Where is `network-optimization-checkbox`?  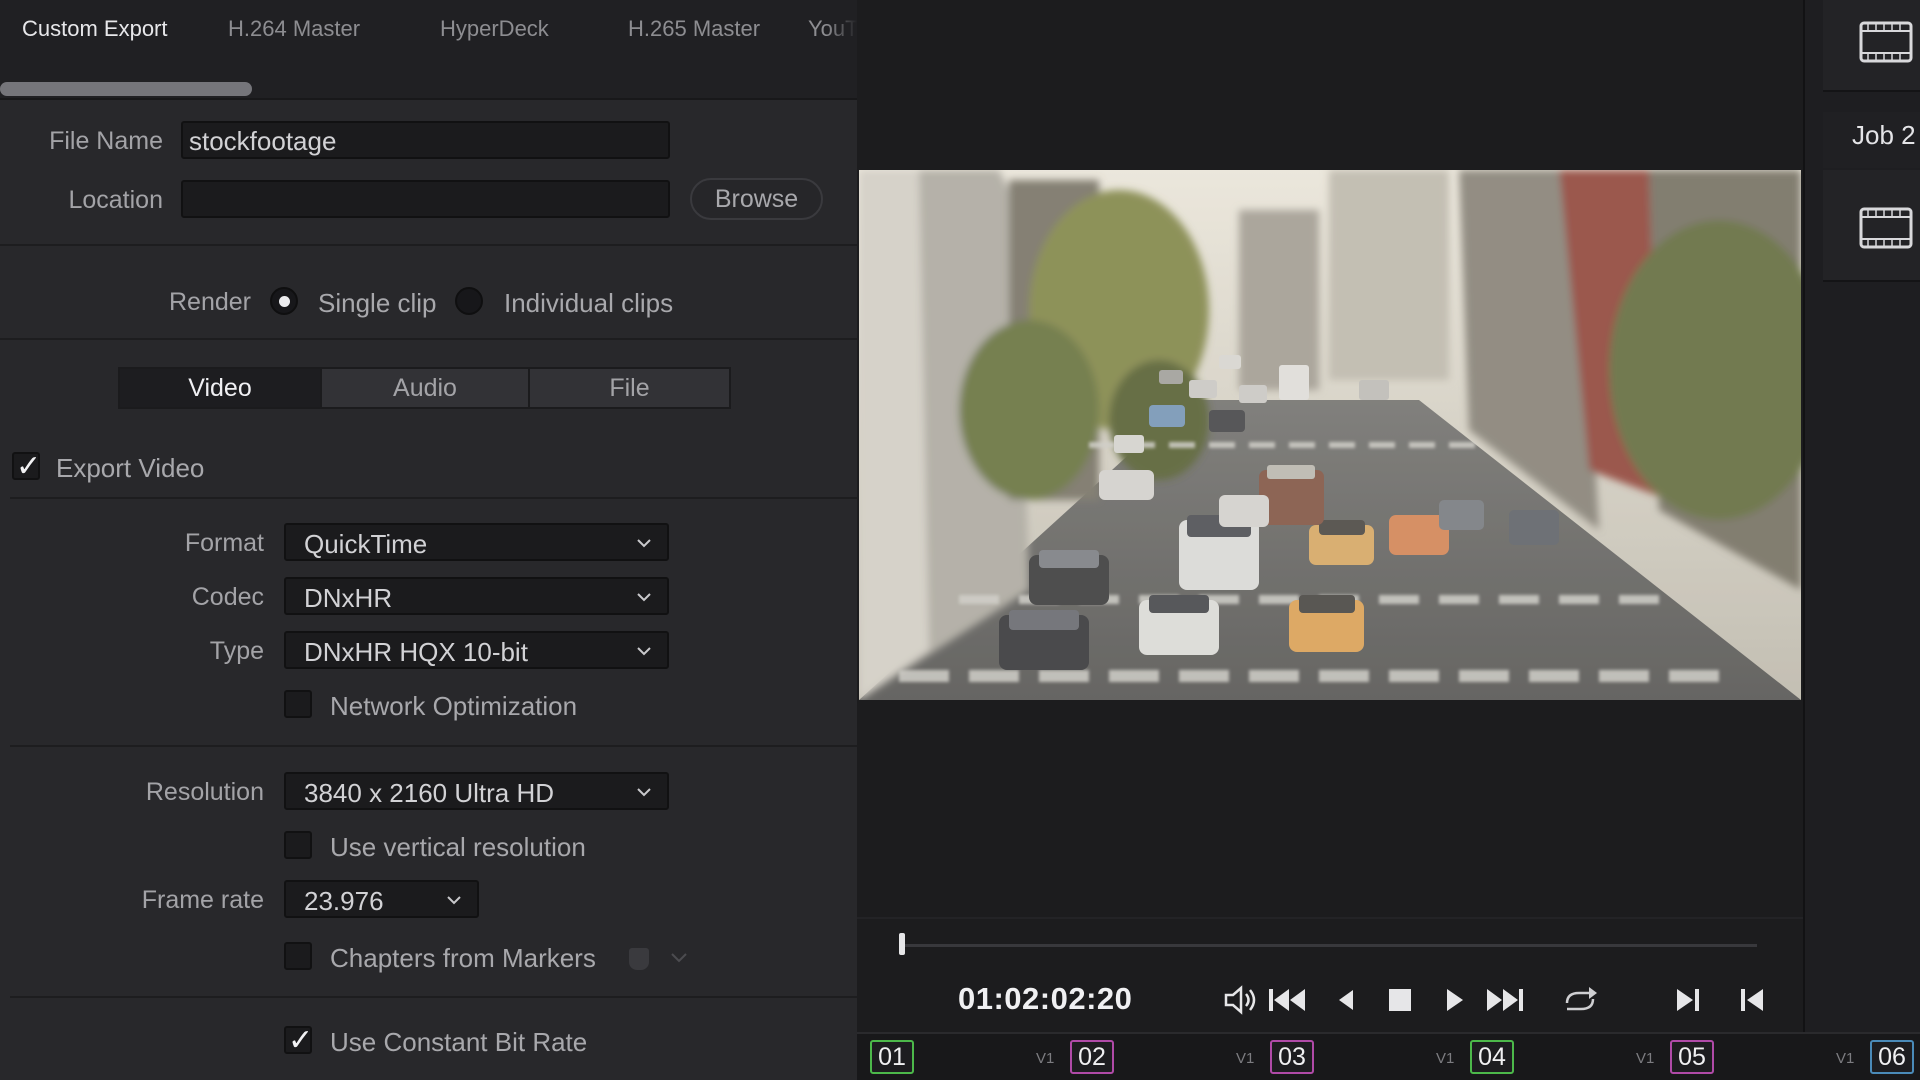 network-optimization-checkbox is located at coordinates (298, 704).